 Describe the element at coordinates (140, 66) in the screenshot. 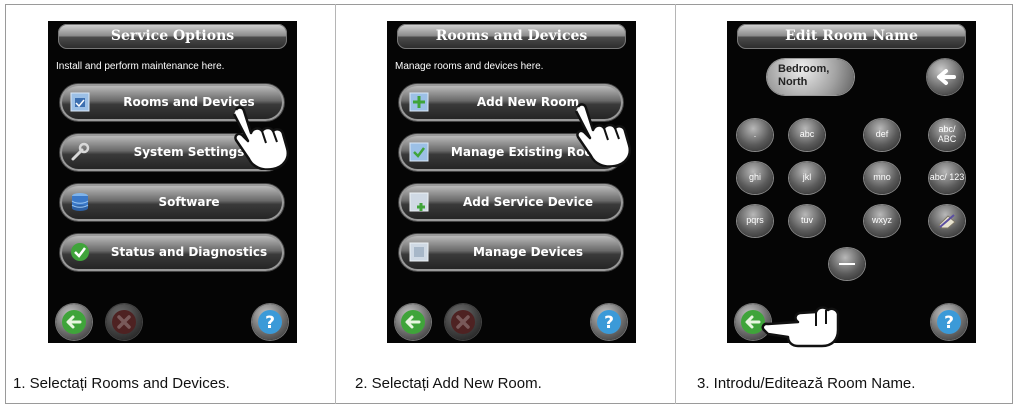

I see `screen-subtitle: Install and perform maintenance here.` at that location.